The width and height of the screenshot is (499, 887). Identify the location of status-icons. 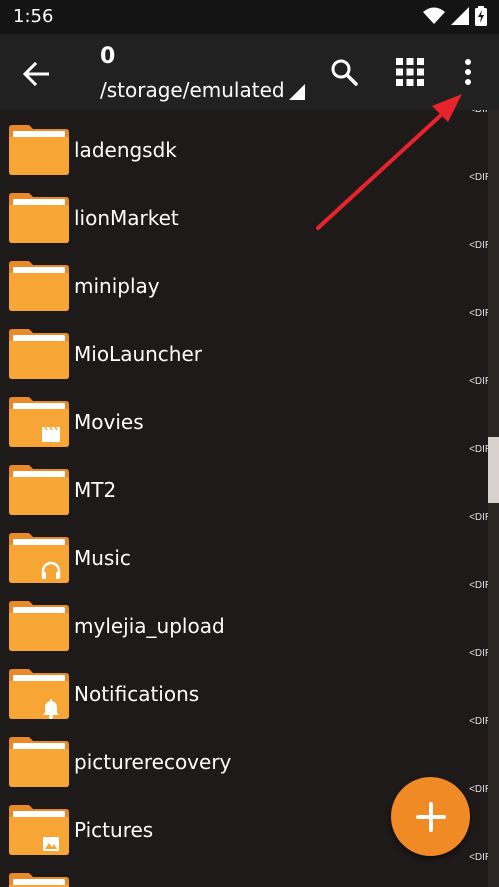
(455, 16).